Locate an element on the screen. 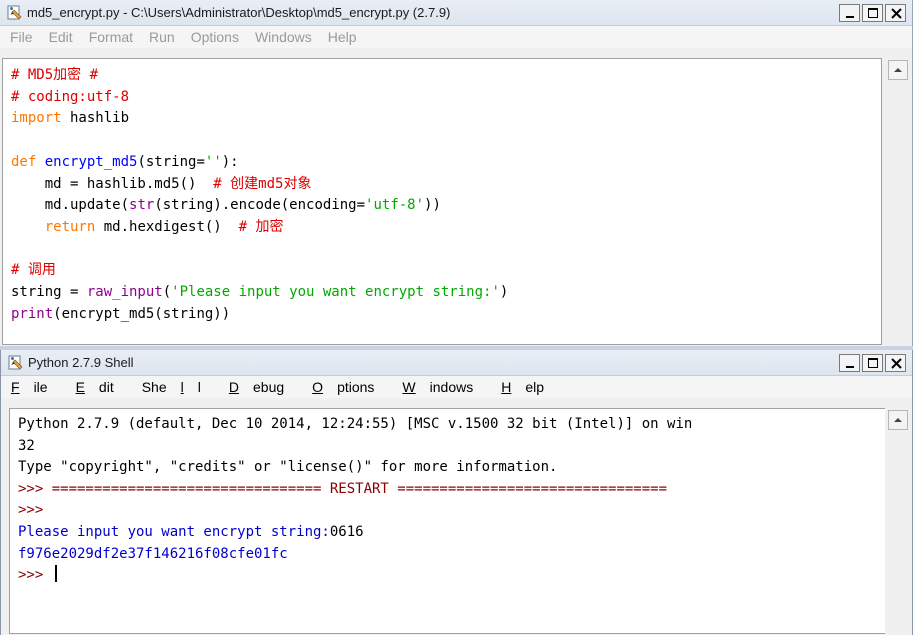  editor-scroll-up-button is located at coordinates (898, 70).